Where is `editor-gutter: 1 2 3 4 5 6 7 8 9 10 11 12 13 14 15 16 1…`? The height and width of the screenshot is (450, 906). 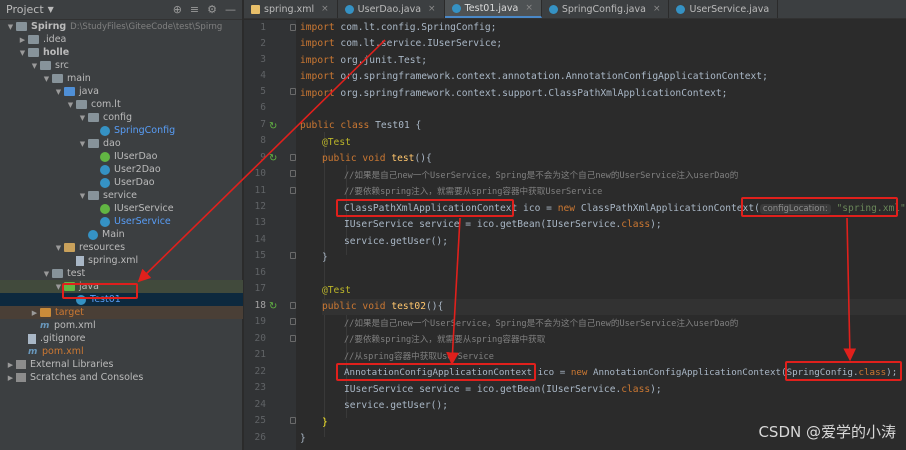 editor-gutter: 1 2 3 4 5 6 7 8 9 10 11 12 13 14 15 16 1… is located at coordinates (270, 235).